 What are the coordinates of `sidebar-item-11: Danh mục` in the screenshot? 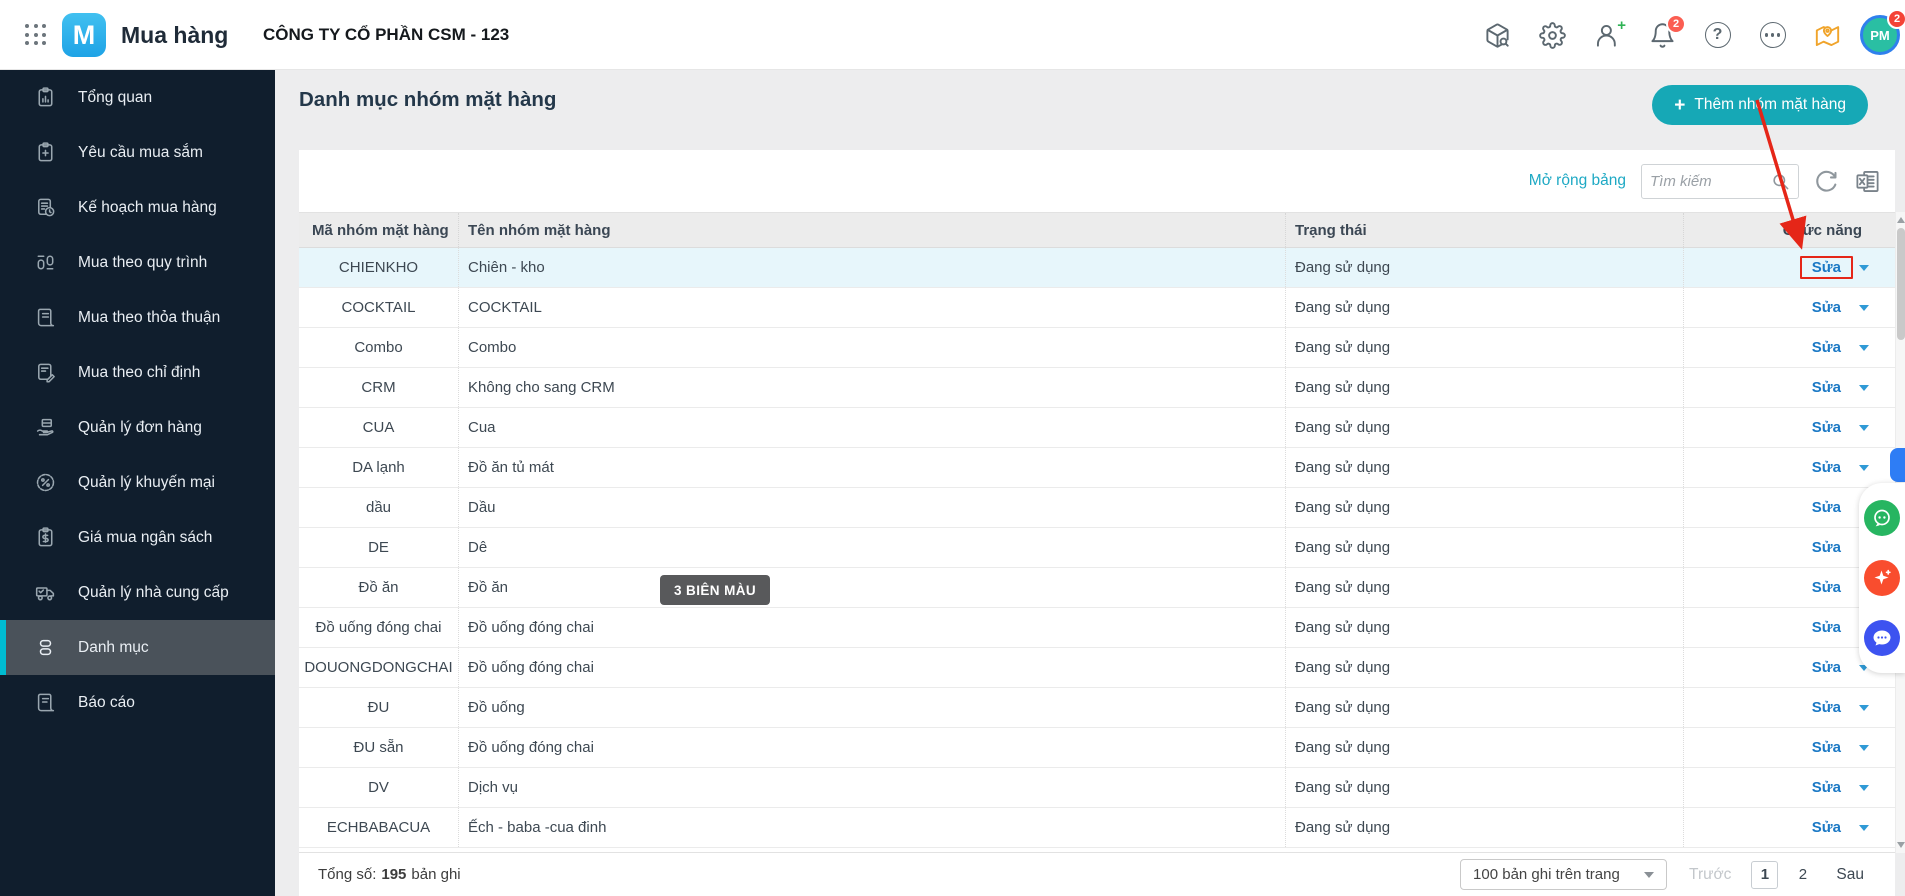 It's located at (137, 647).